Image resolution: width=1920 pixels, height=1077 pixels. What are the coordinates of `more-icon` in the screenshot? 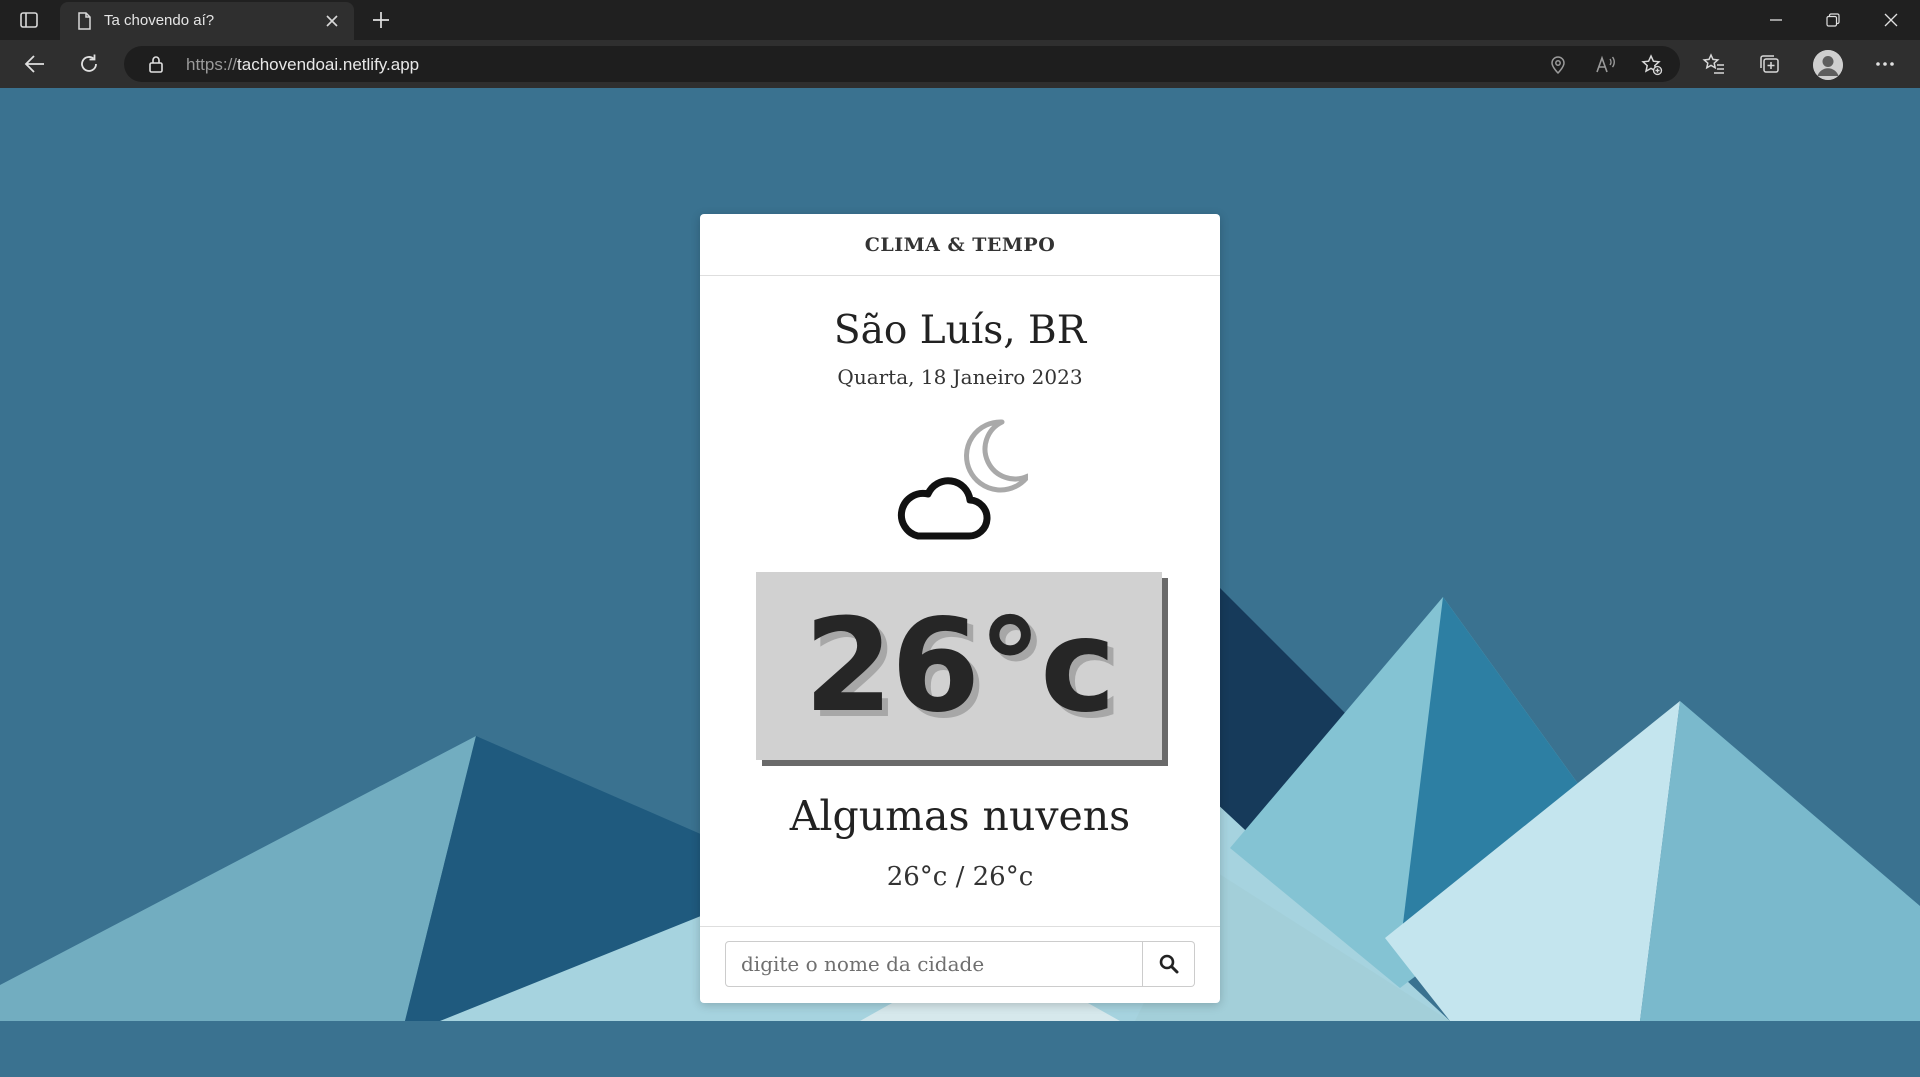 It's located at (1885, 64).